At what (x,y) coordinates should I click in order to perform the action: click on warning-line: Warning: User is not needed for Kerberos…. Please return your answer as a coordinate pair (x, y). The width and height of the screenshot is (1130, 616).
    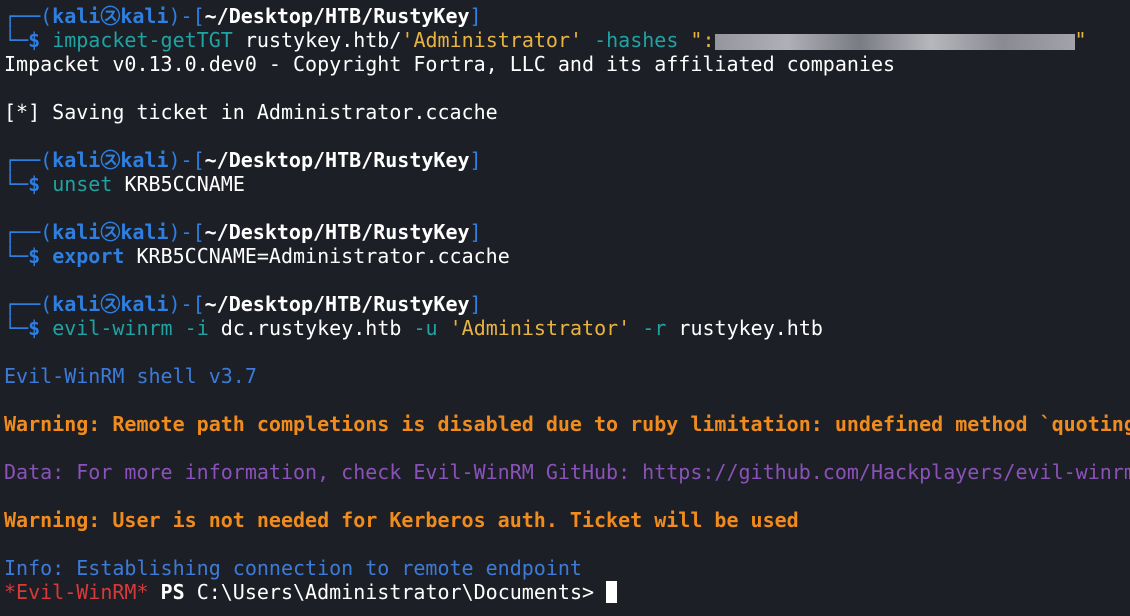
    Looking at the image, I should click on (401, 520).